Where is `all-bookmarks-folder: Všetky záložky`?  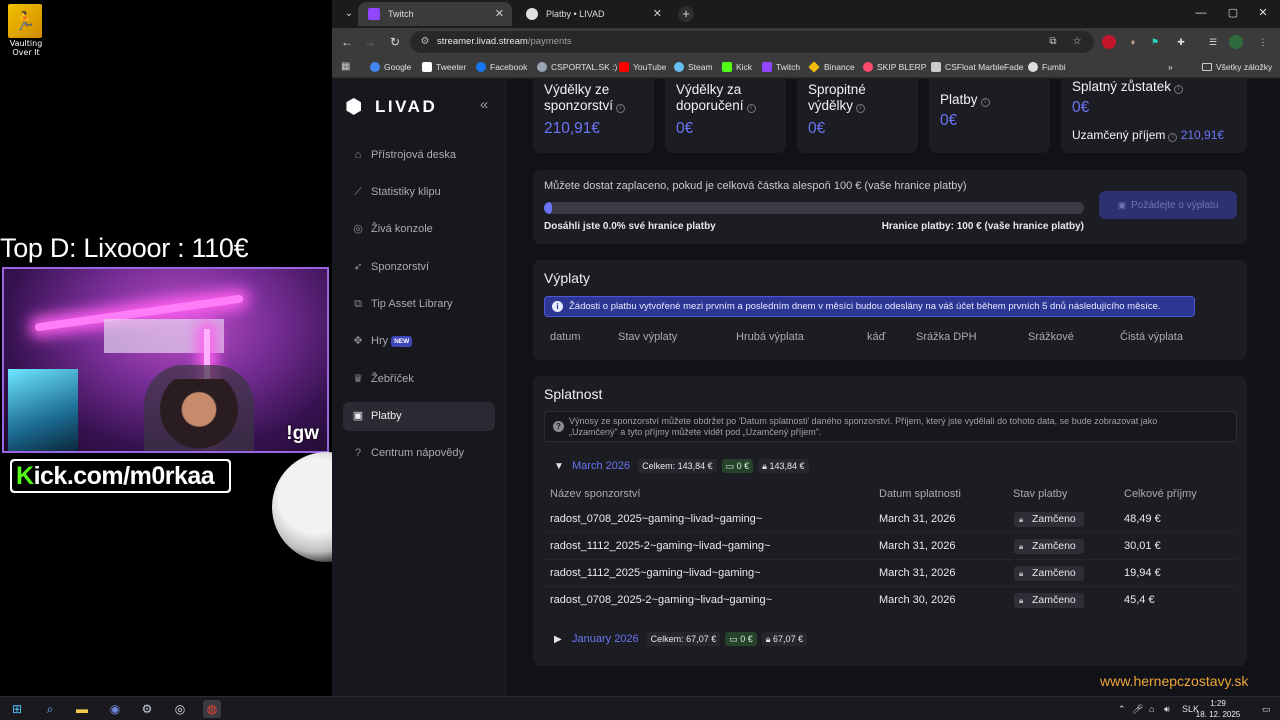 all-bookmarks-folder: Všetky záložky is located at coordinates (1237, 67).